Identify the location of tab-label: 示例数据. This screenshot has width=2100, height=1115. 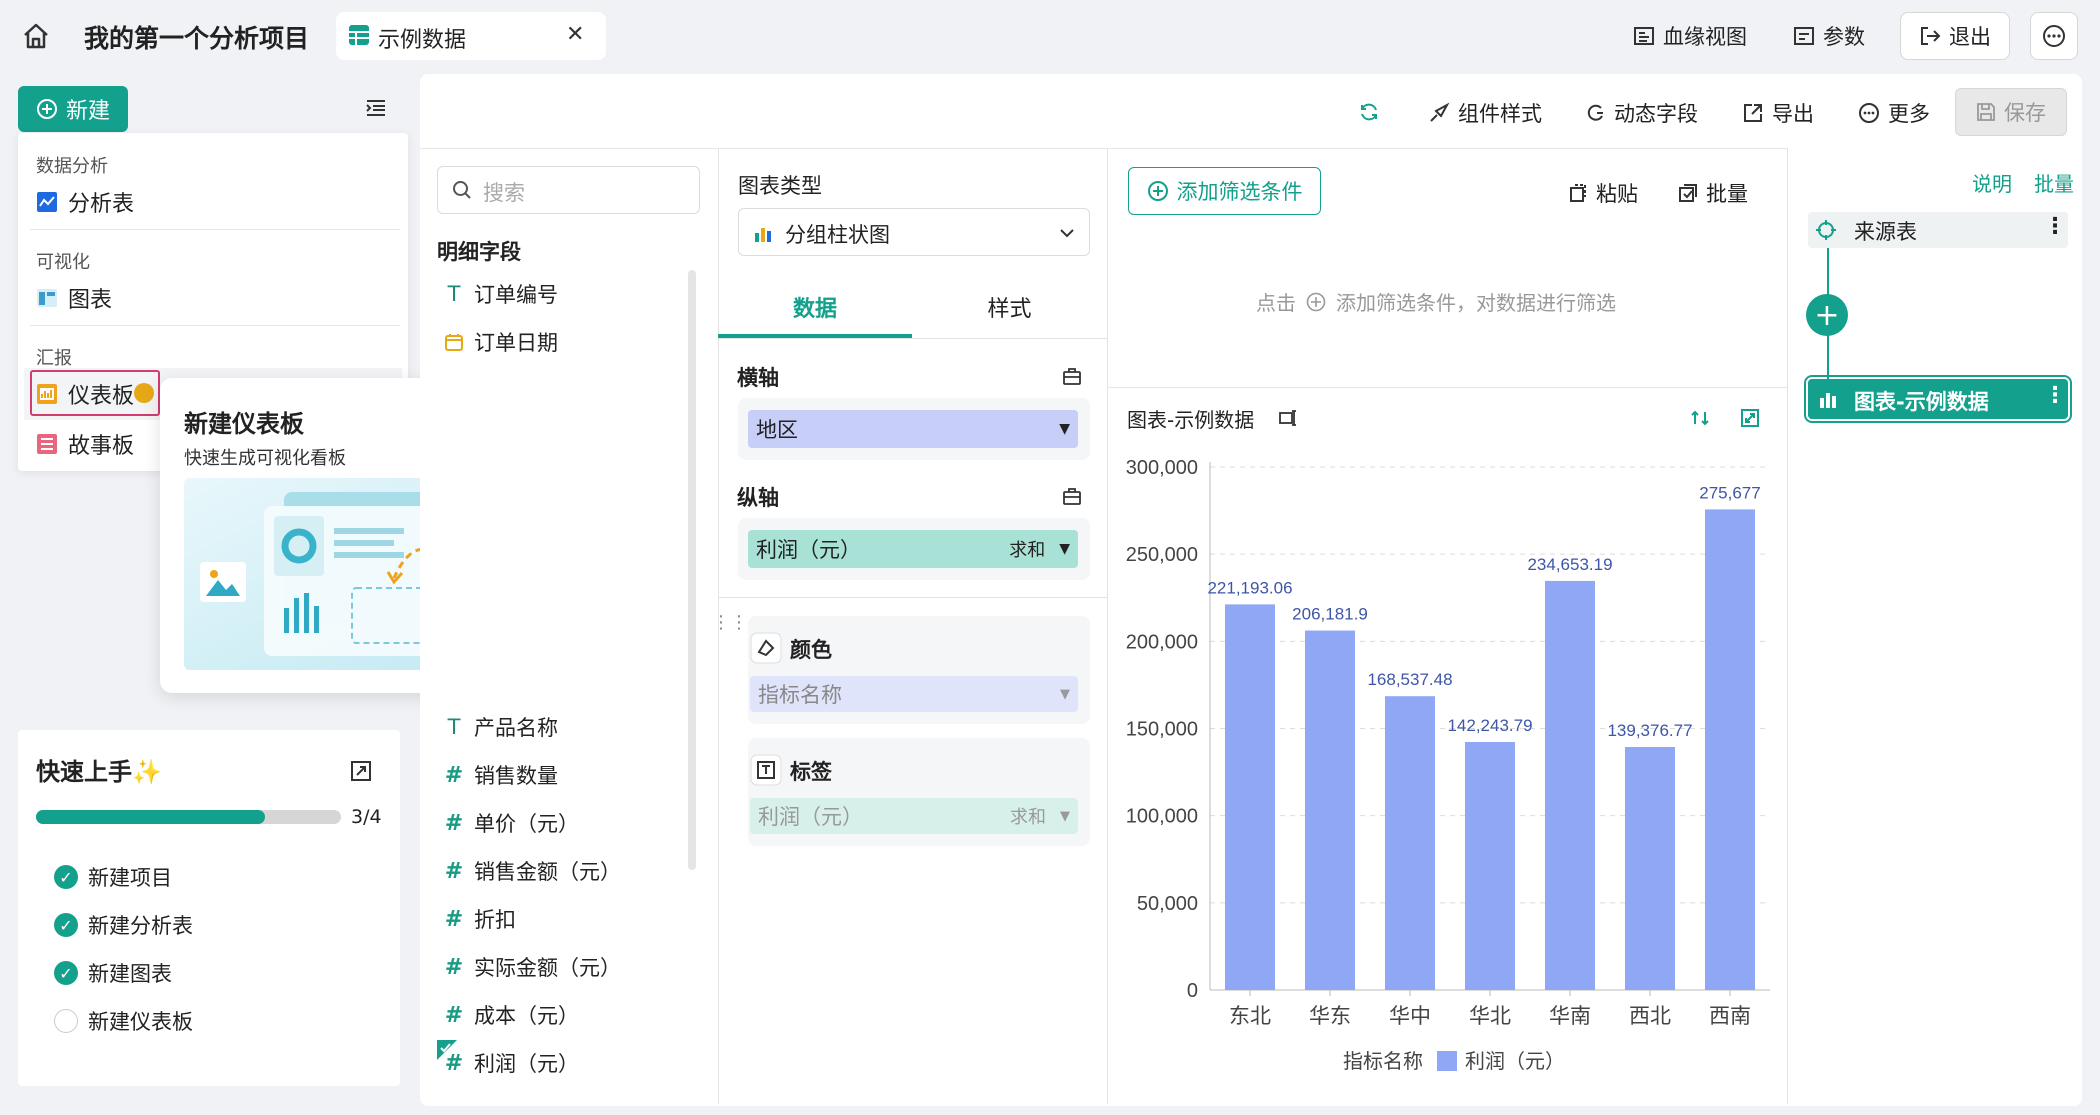
(422, 40).